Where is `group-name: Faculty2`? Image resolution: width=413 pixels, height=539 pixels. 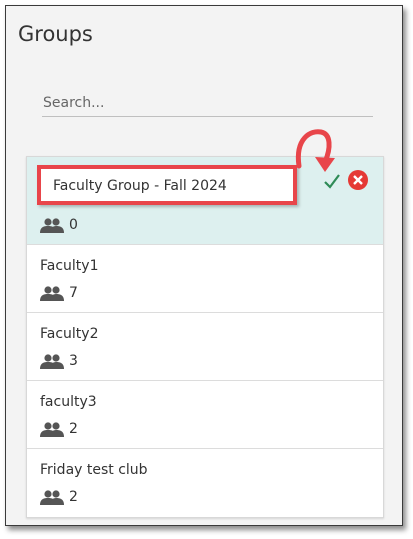
group-name: Faculty2 is located at coordinates (69, 334).